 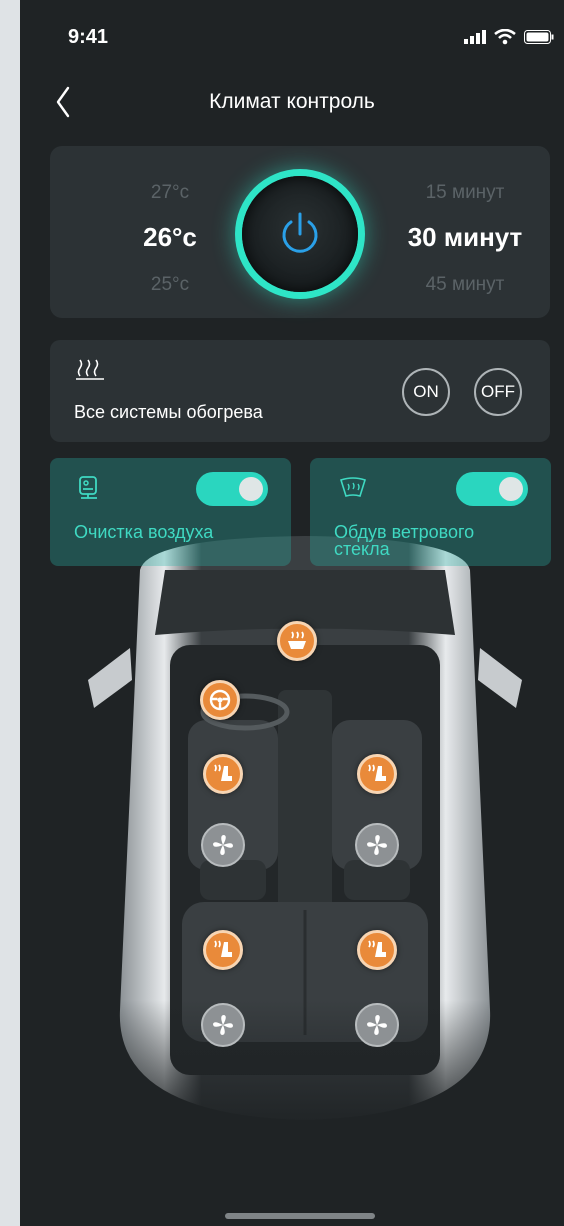 What do you see at coordinates (498, 392) in the screenshot?
I see `heating-off-button: OFF` at bounding box center [498, 392].